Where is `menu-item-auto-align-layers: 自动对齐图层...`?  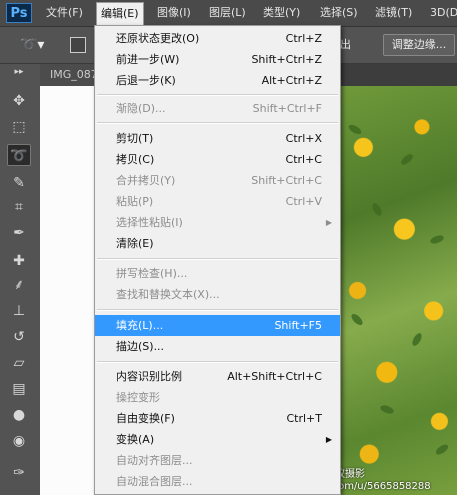 menu-item-auto-align-layers: 自动对齐图层... is located at coordinates (217, 460).